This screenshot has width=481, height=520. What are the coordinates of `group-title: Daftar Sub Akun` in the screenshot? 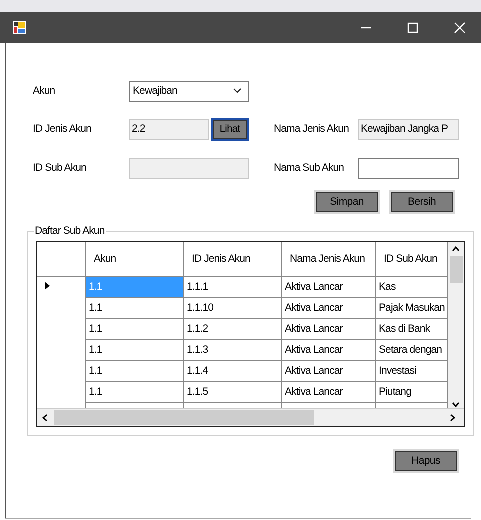 It's located at (70, 231).